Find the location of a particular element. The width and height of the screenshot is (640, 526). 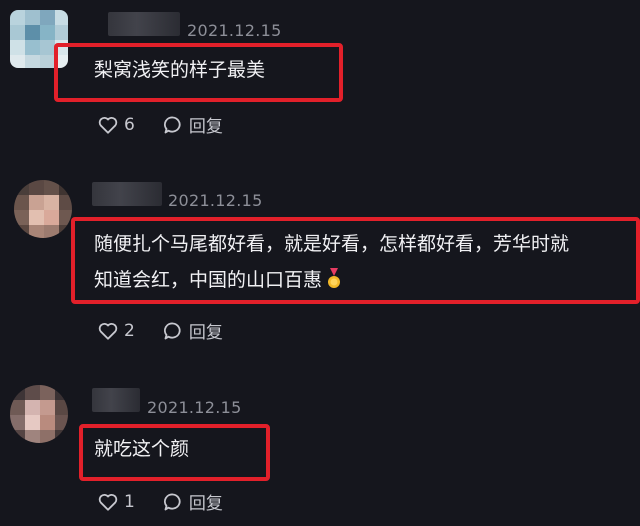

speech-bubble-icon is located at coordinates (172, 501).